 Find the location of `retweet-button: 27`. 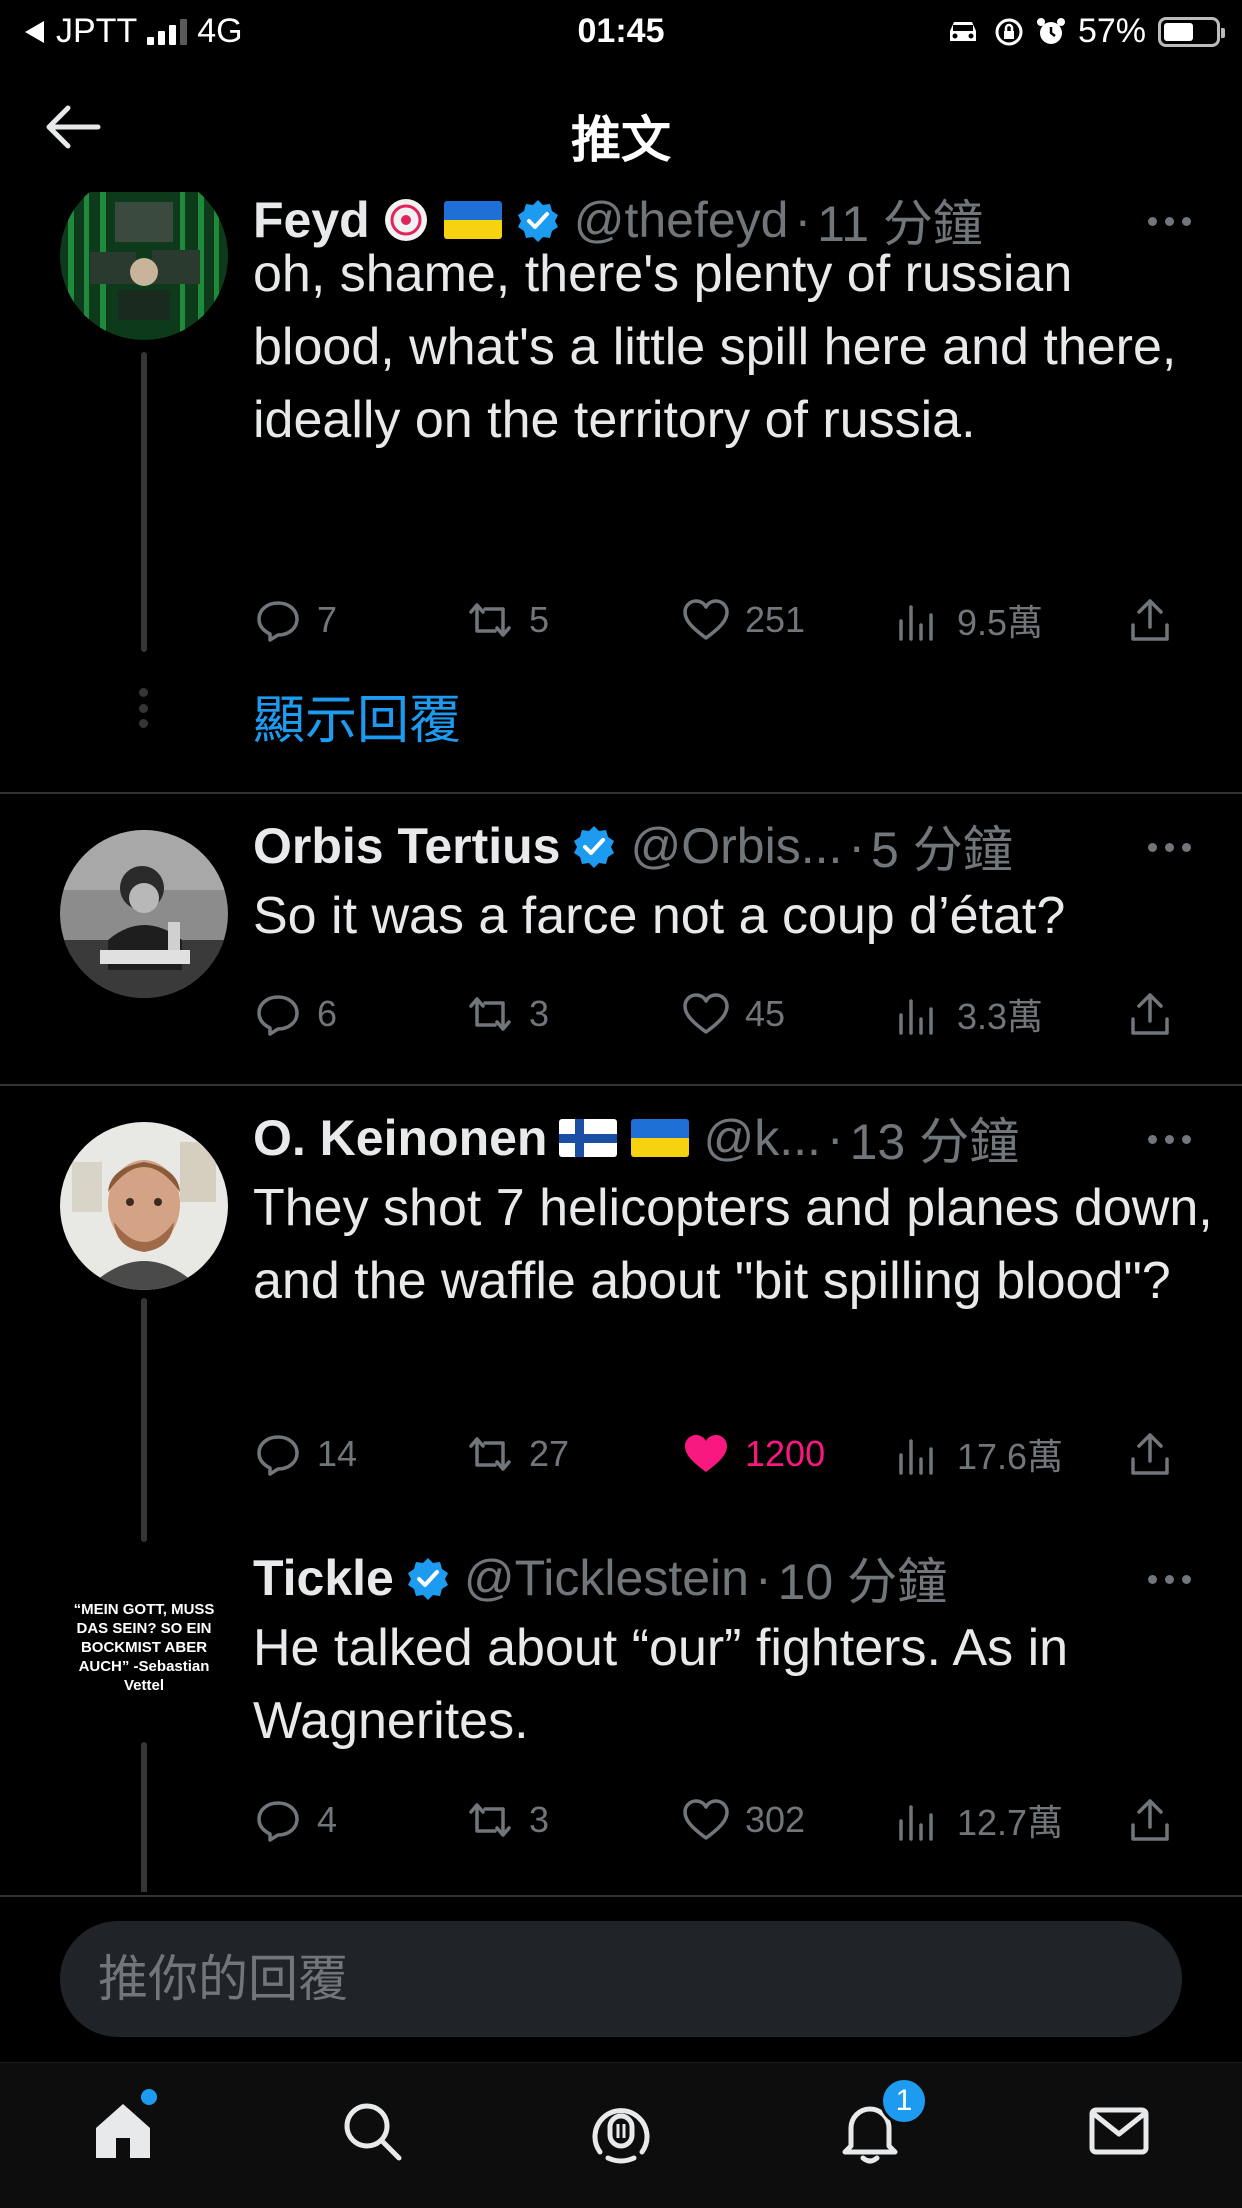

retweet-button: 27 is located at coordinates (517, 1454).